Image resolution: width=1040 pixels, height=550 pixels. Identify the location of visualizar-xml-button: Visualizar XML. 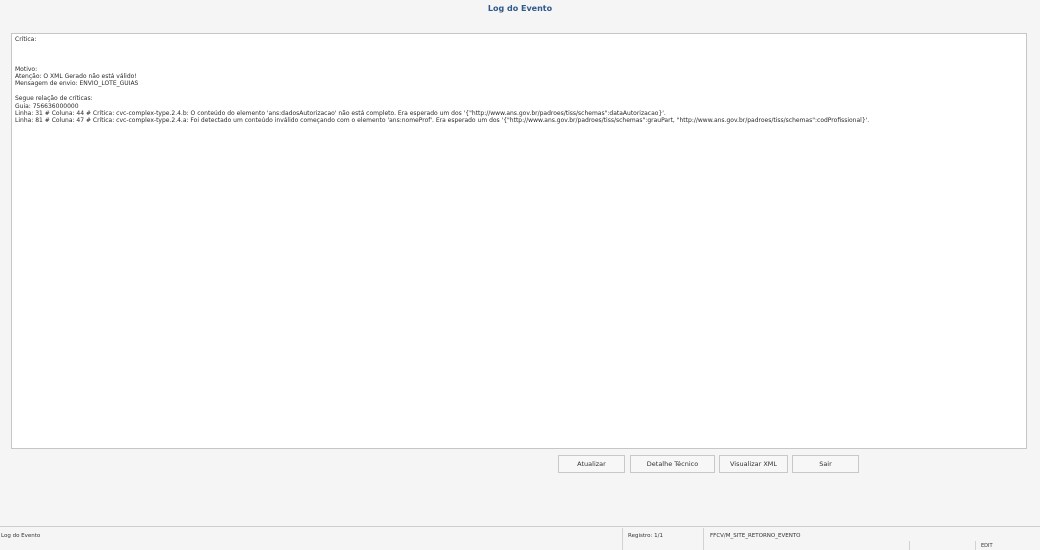
(753, 464).